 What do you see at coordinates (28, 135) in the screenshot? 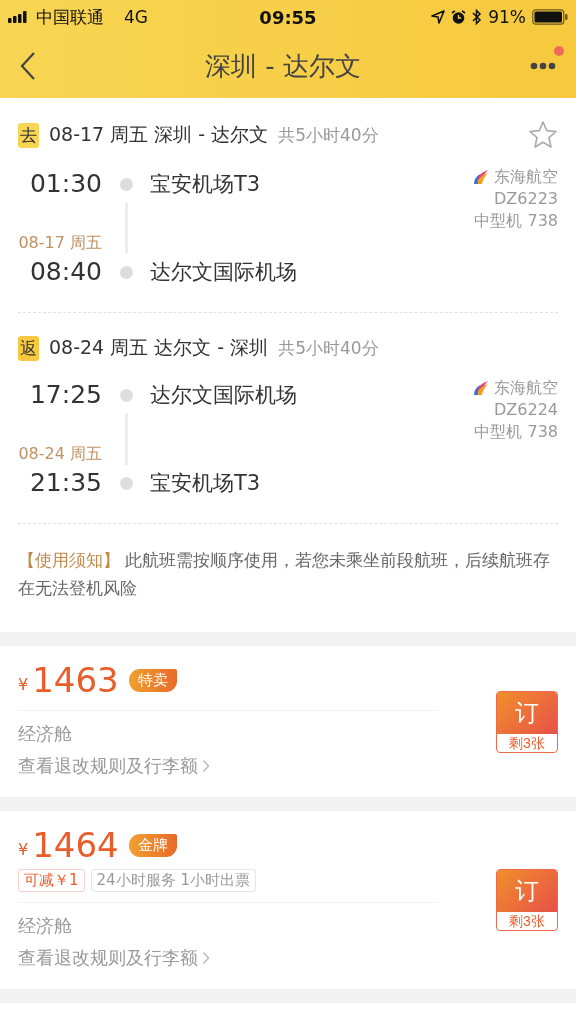
I see `trip-badge: 去` at bounding box center [28, 135].